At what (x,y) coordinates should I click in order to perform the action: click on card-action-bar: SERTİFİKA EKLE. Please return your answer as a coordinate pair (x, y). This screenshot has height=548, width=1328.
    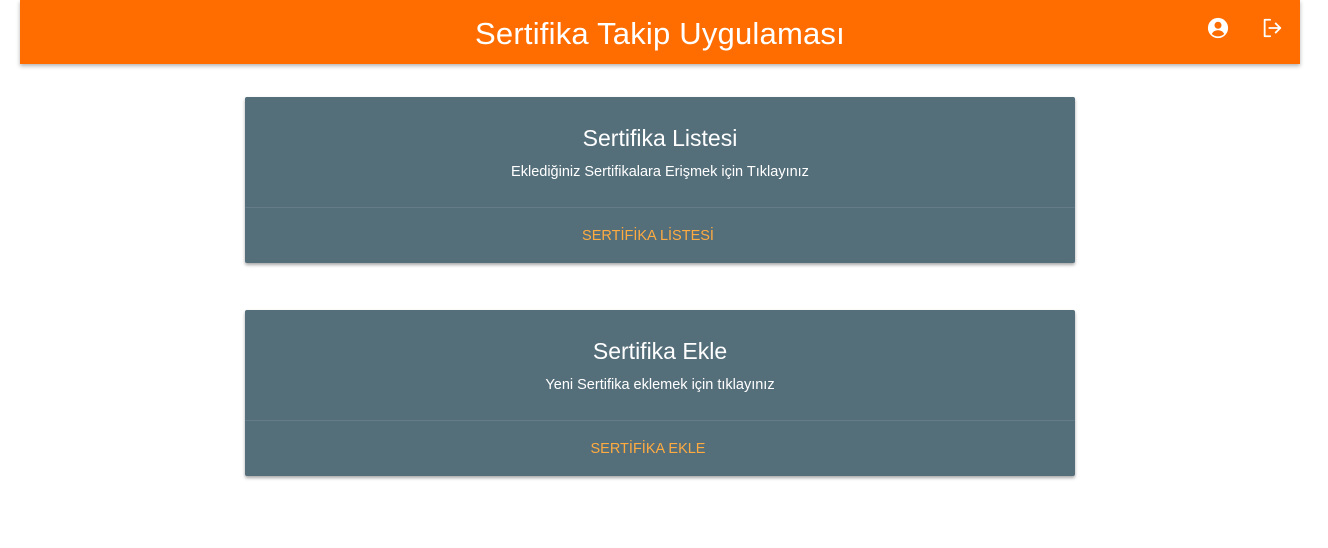
    Looking at the image, I should click on (660, 448).